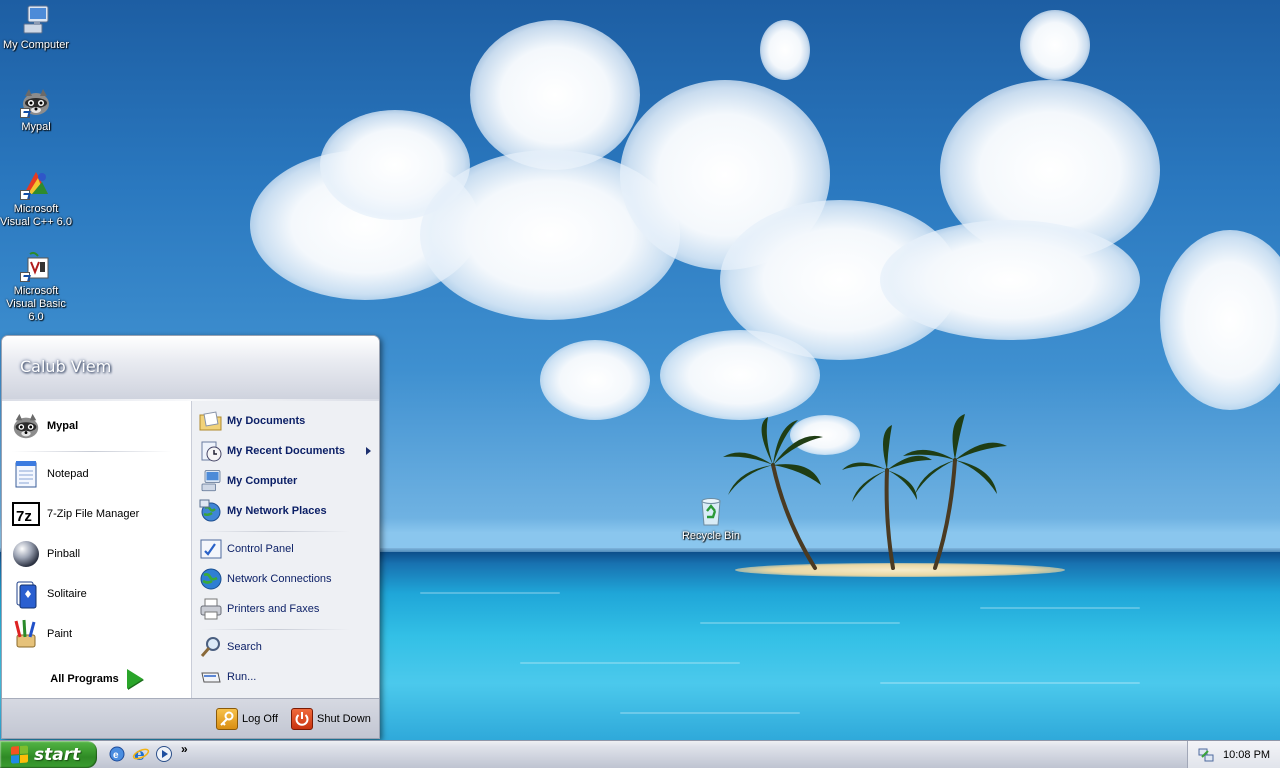  I want to click on program-label: Solitaire, so click(67, 594).